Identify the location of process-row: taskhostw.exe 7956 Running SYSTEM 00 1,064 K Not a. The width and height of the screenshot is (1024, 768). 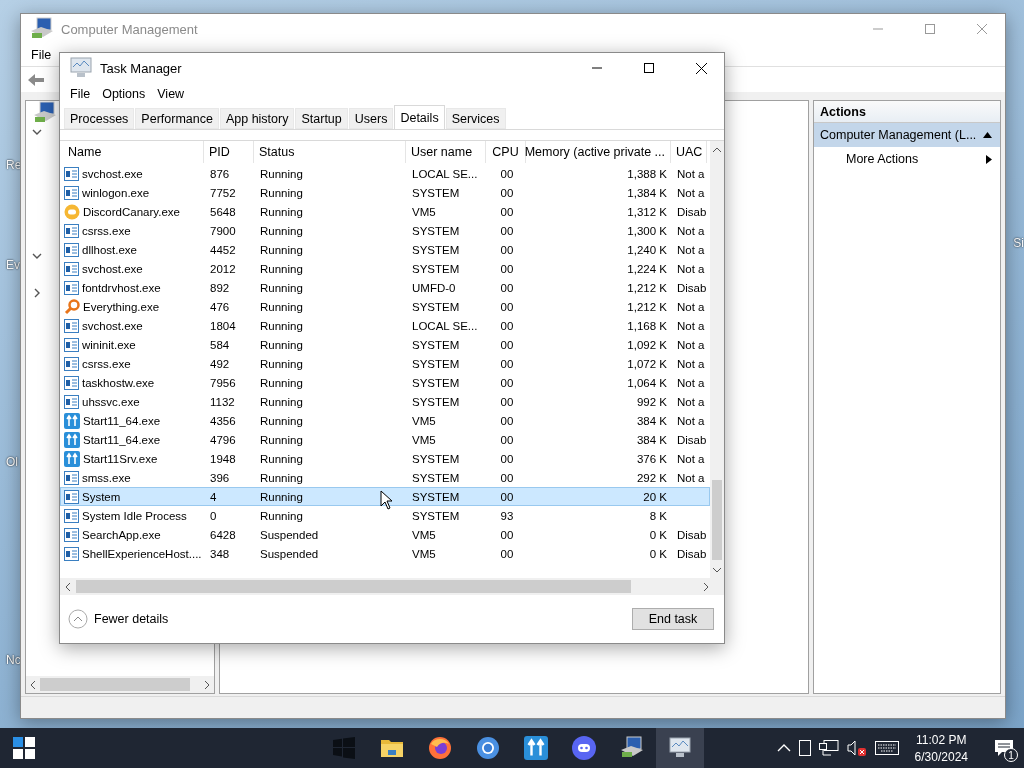
(385, 382).